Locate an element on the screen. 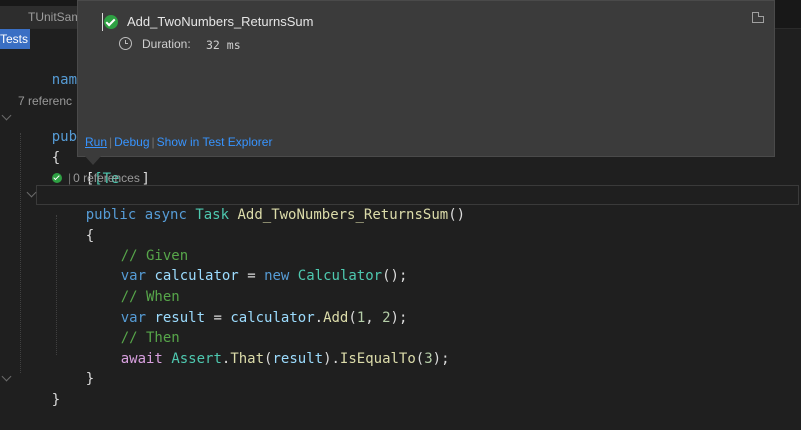 Image resolution: width=801 pixels, height=430 pixels. duration-value: 32 ms is located at coordinates (223, 45).